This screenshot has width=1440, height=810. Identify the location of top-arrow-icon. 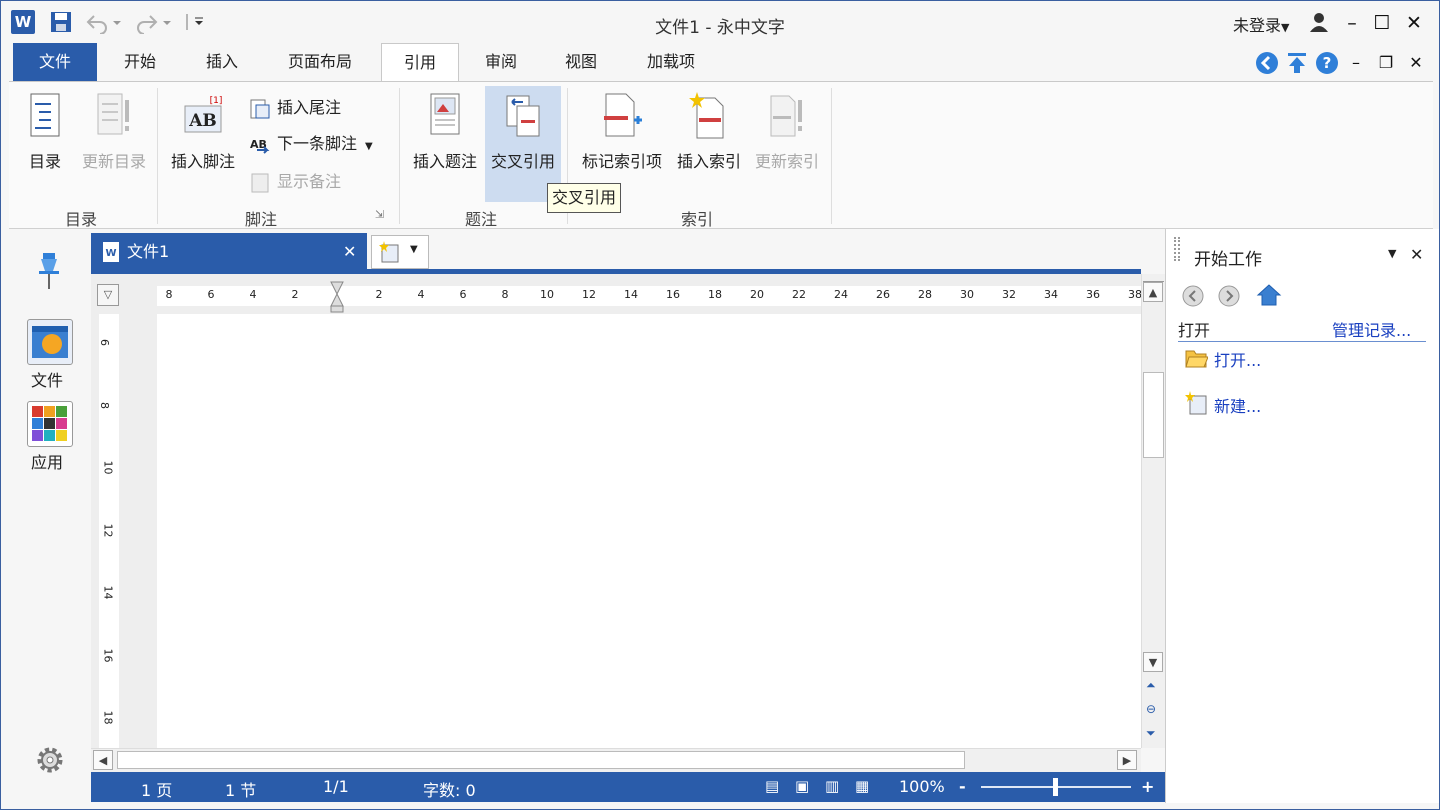
(1297, 63).